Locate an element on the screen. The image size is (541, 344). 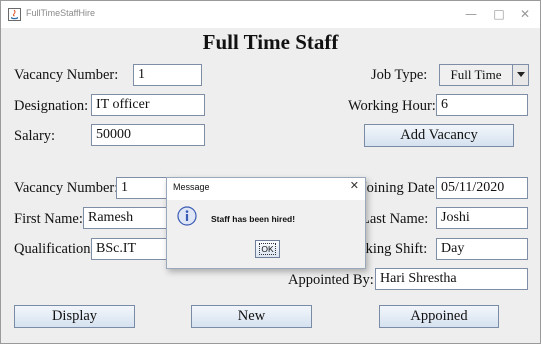
vacancy-number-field: 1 is located at coordinates (167, 75).